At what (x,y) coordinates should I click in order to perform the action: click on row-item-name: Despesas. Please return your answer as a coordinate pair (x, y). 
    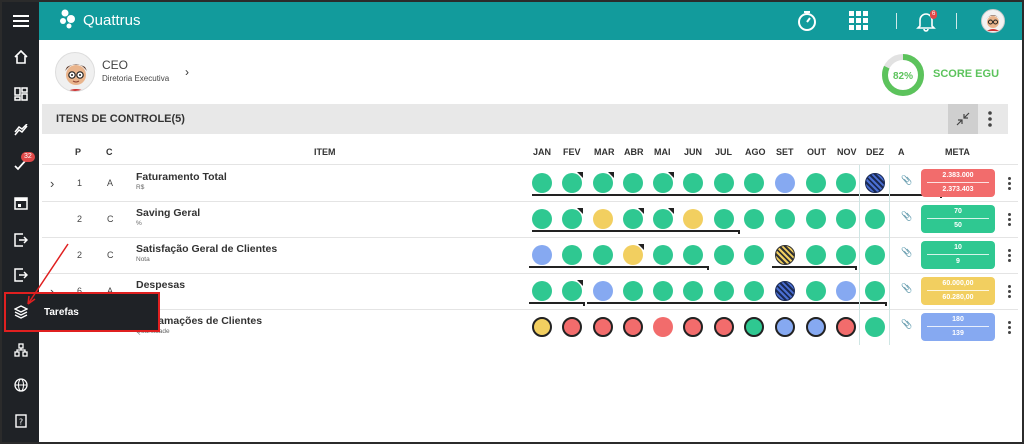
    Looking at the image, I should click on (160, 285).